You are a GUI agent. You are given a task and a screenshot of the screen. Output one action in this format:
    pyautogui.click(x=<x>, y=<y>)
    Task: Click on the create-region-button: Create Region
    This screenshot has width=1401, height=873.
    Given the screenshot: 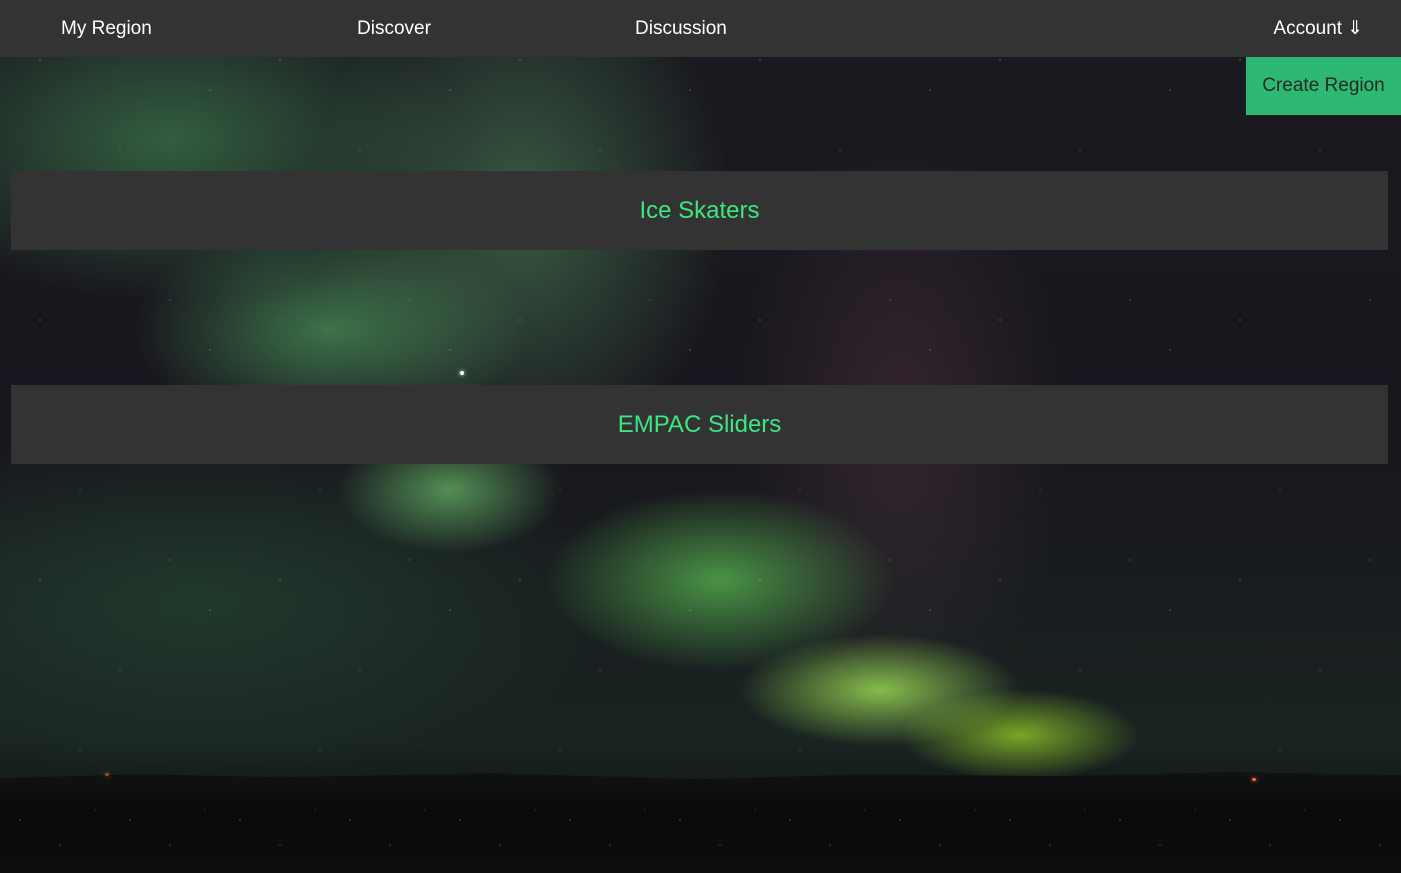 What is the action you would take?
    pyautogui.click(x=1323, y=86)
    